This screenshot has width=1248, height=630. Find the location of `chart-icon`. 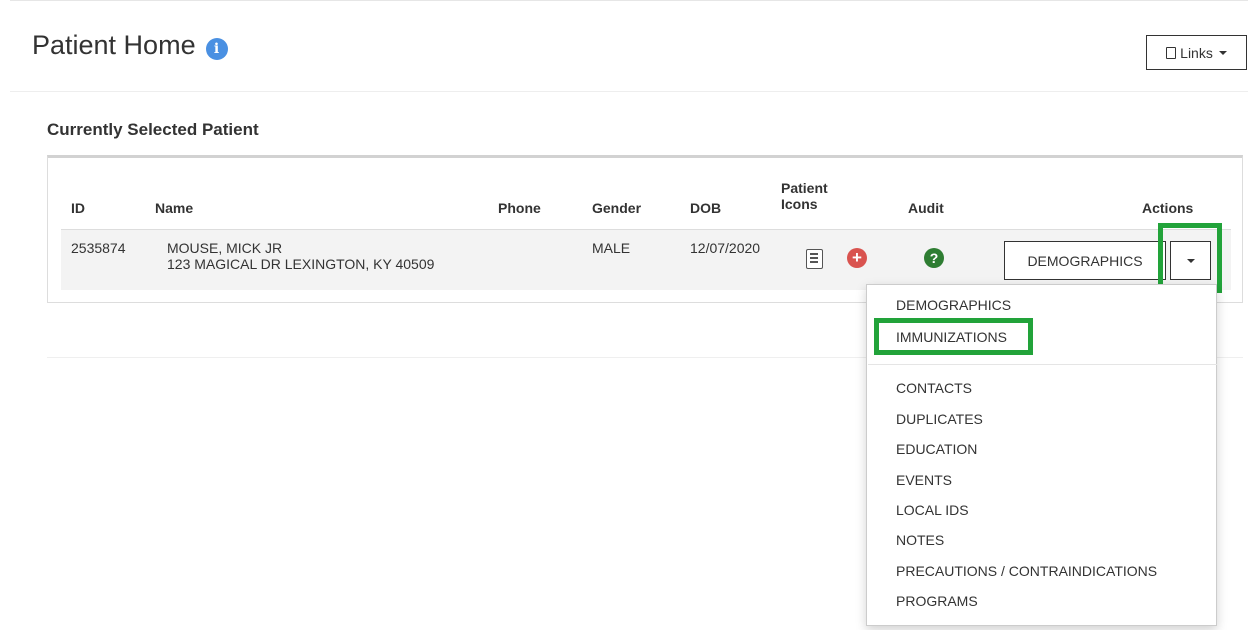

chart-icon is located at coordinates (814, 259).